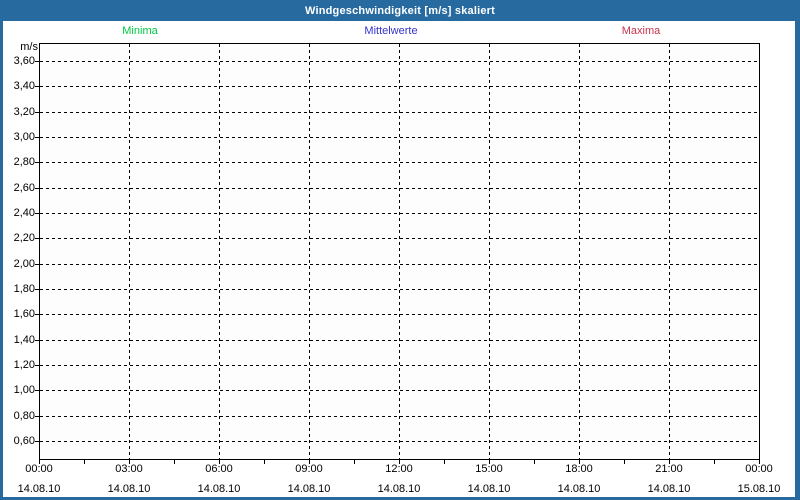 The width and height of the screenshot is (800, 500). I want to click on window-border-right, so click(797, 260).